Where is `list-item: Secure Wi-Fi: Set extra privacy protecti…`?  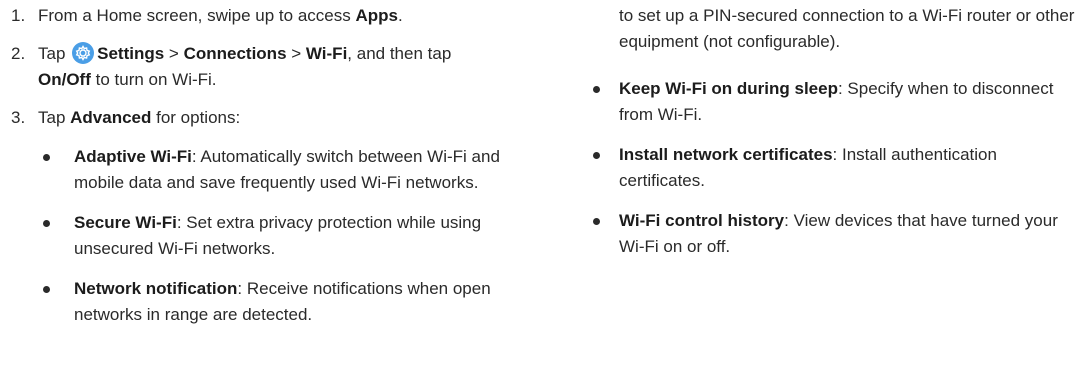 list-item: Secure Wi-Fi: Set extra privacy protecti… is located at coordinates (268, 236).